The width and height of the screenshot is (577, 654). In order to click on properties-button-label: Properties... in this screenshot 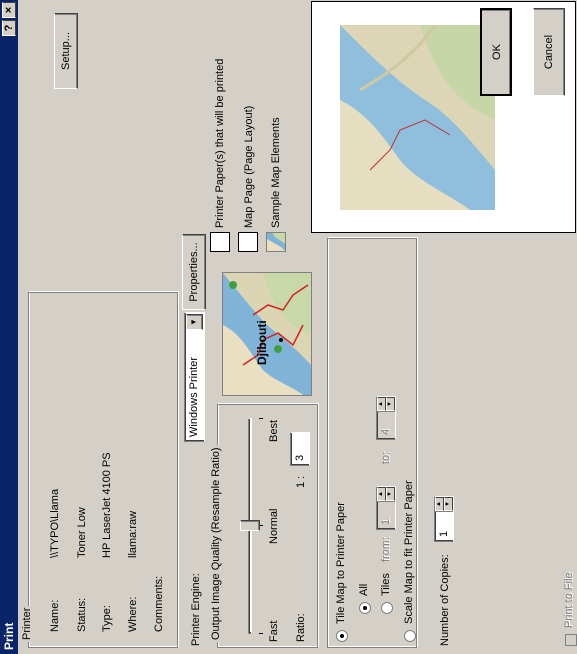, I will do `click(194, 272)`.